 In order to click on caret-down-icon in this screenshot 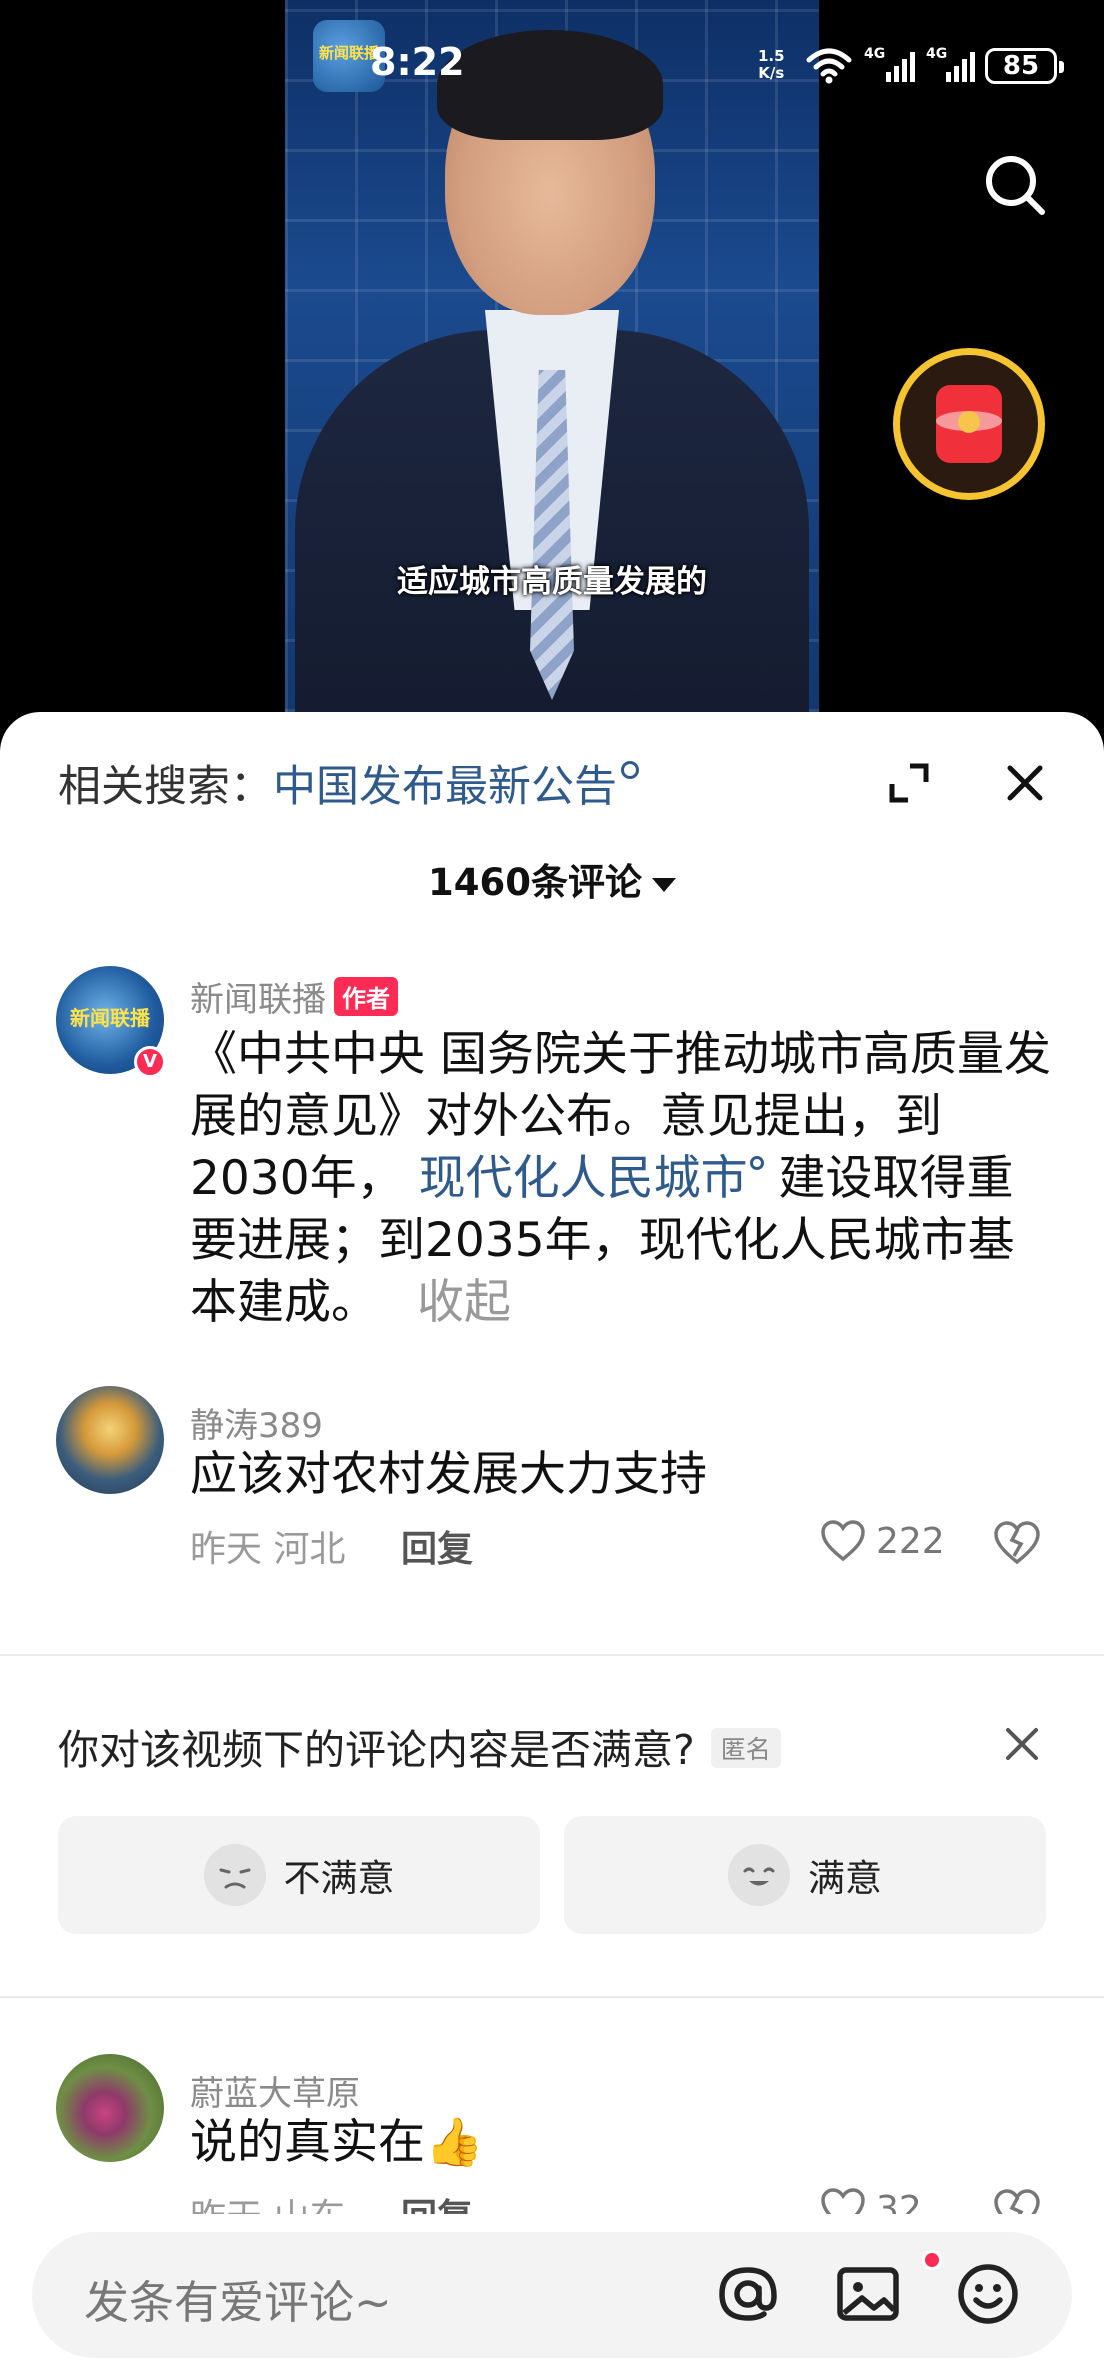, I will do `click(663, 884)`.